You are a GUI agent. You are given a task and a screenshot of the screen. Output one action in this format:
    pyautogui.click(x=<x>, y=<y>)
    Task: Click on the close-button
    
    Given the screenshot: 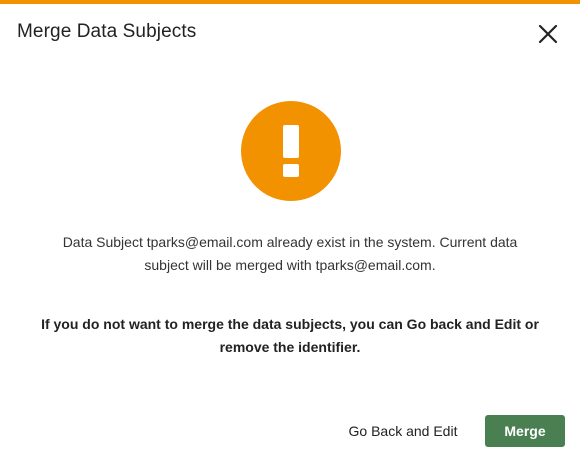 What is the action you would take?
    pyautogui.click(x=548, y=34)
    